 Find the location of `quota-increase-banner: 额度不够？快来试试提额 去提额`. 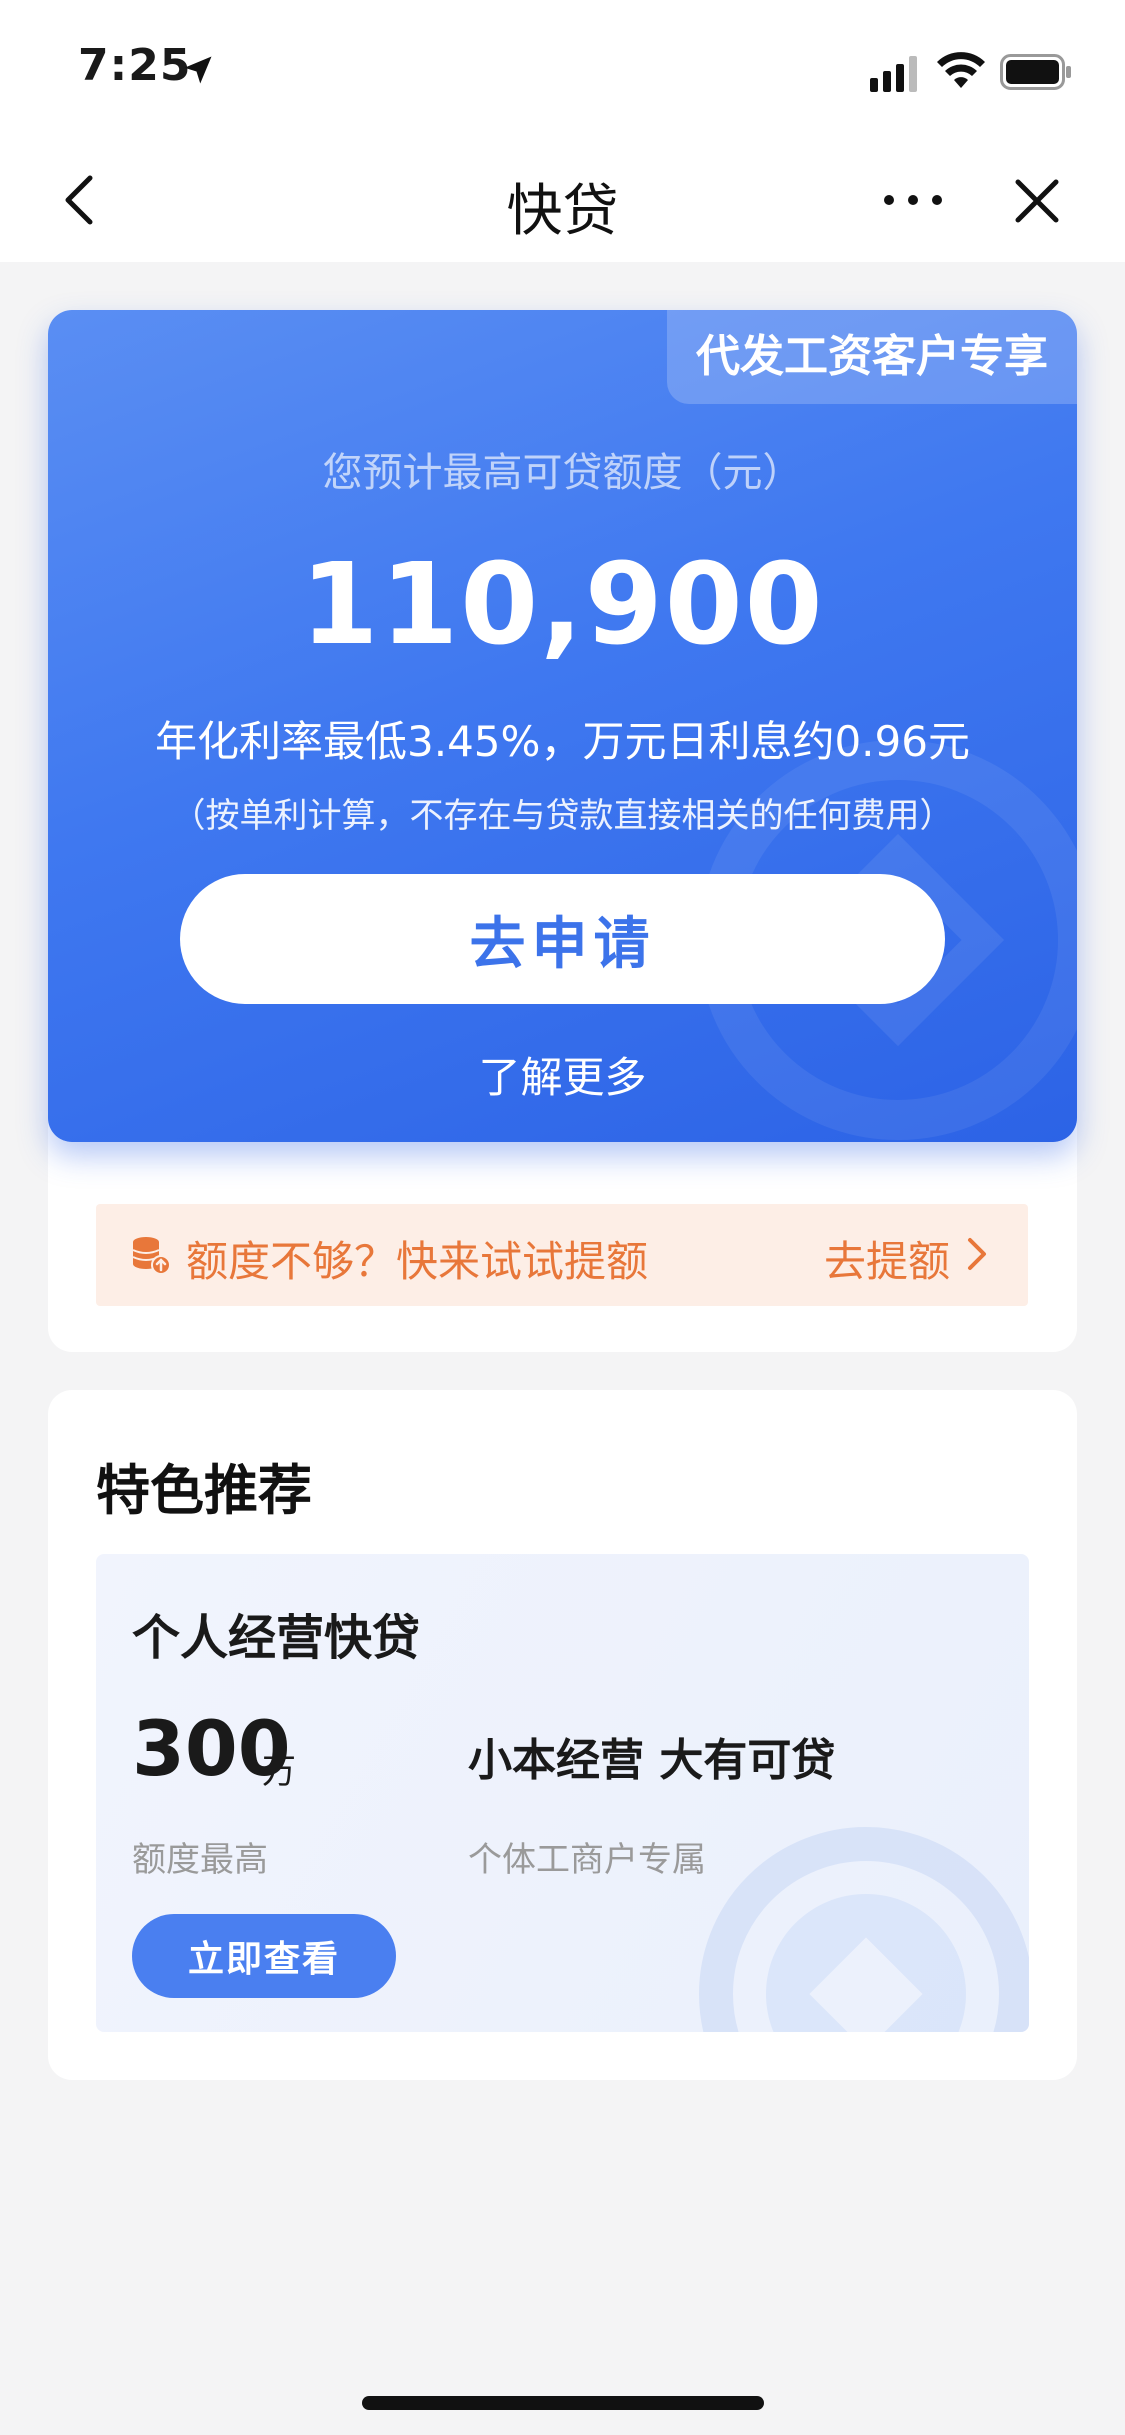

quota-increase-banner: 额度不够？快来试试提额 去提额 is located at coordinates (562, 1255).